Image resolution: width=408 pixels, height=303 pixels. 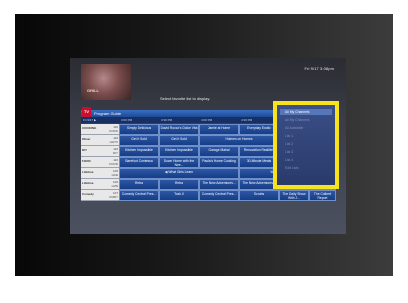 What do you see at coordinates (259, 195) in the screenshot?
I see `program-cell: Scrubs` at bounding box center [259, 195].